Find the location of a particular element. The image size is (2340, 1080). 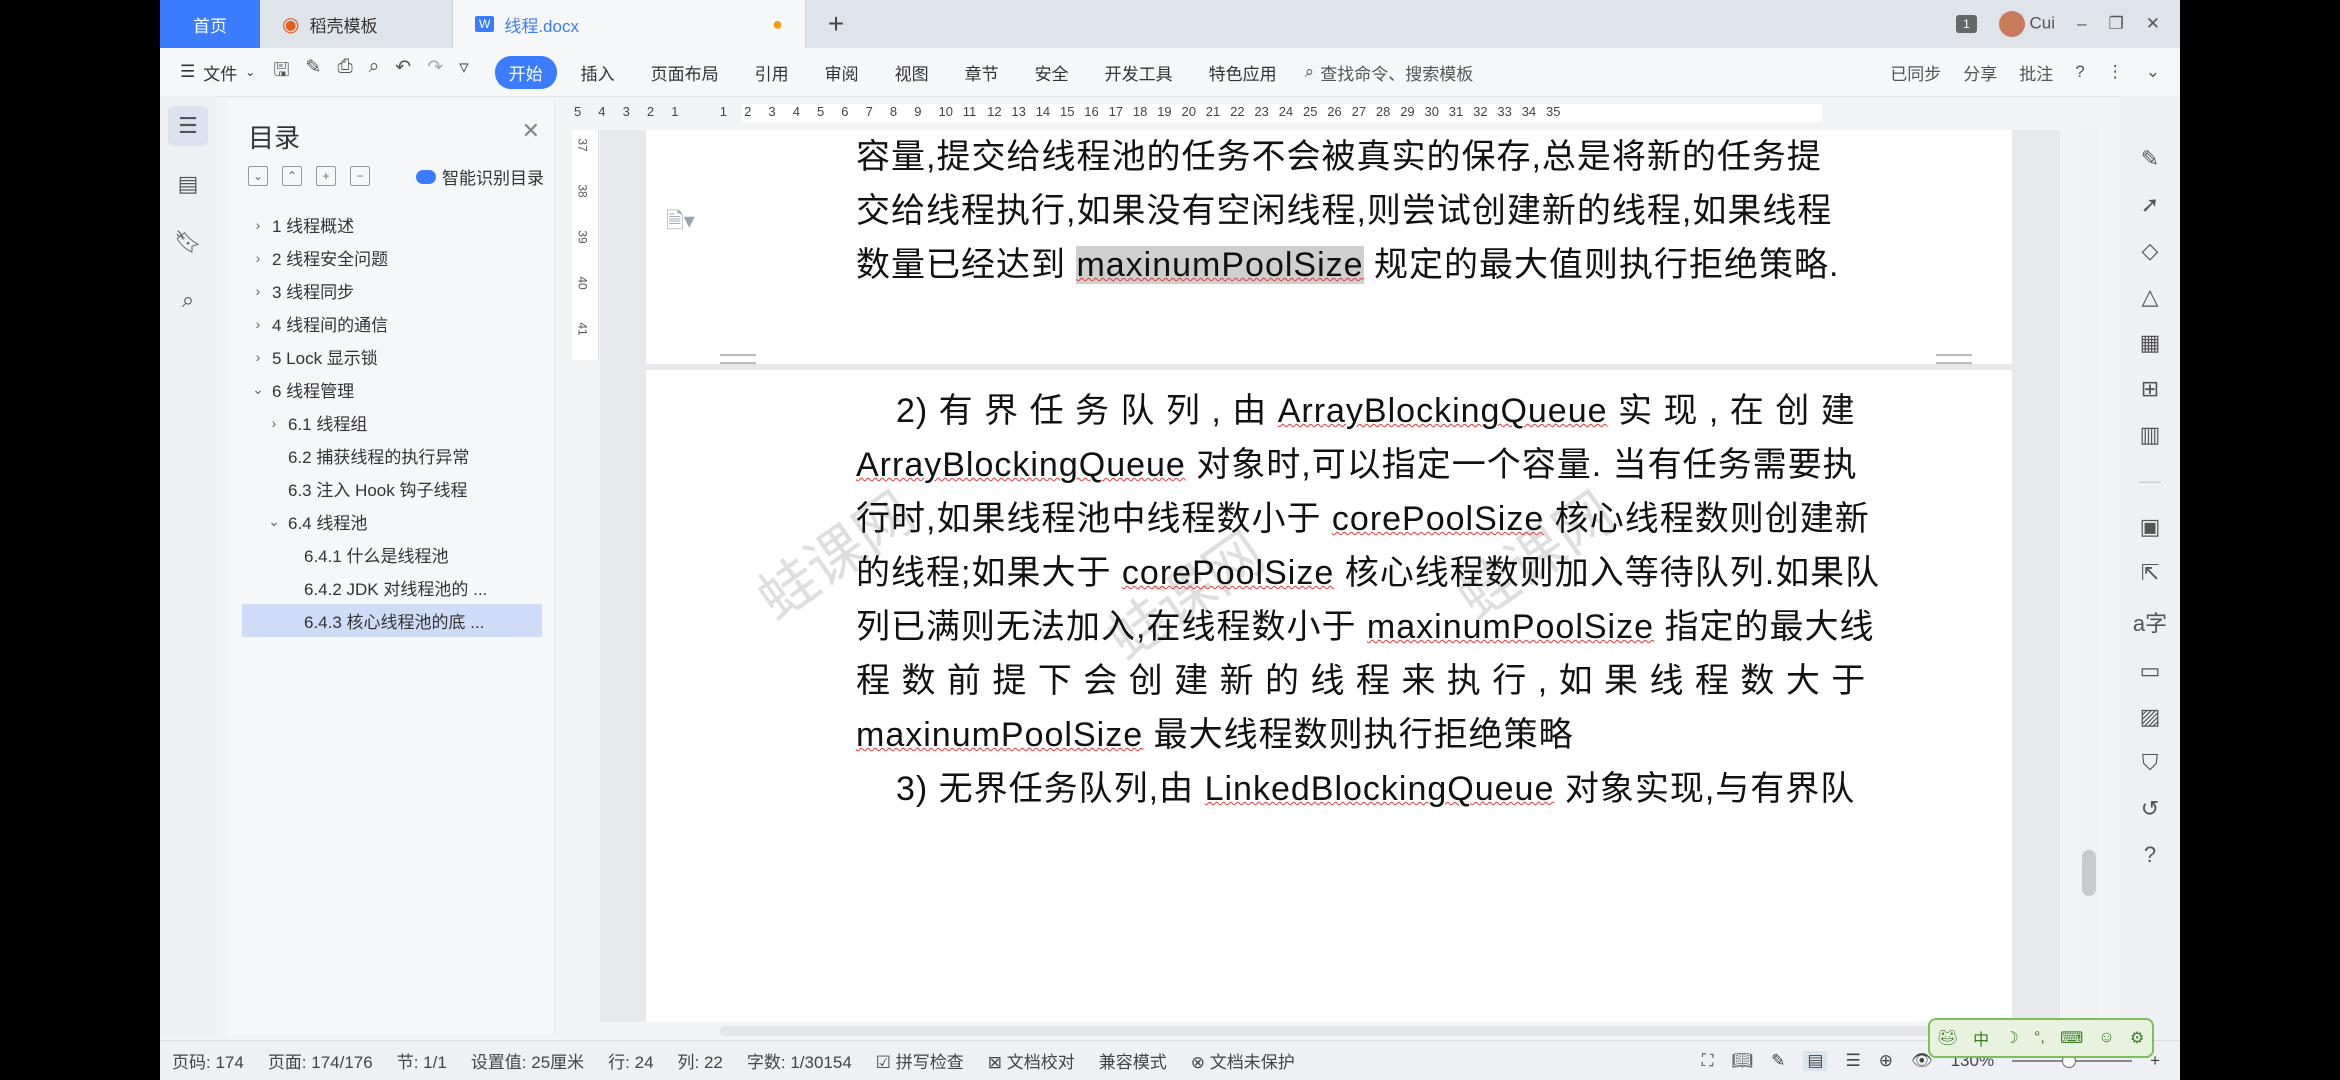

command-search: ⌕ 查找命令、搜索模板 is located at coordinates (1384, 72).